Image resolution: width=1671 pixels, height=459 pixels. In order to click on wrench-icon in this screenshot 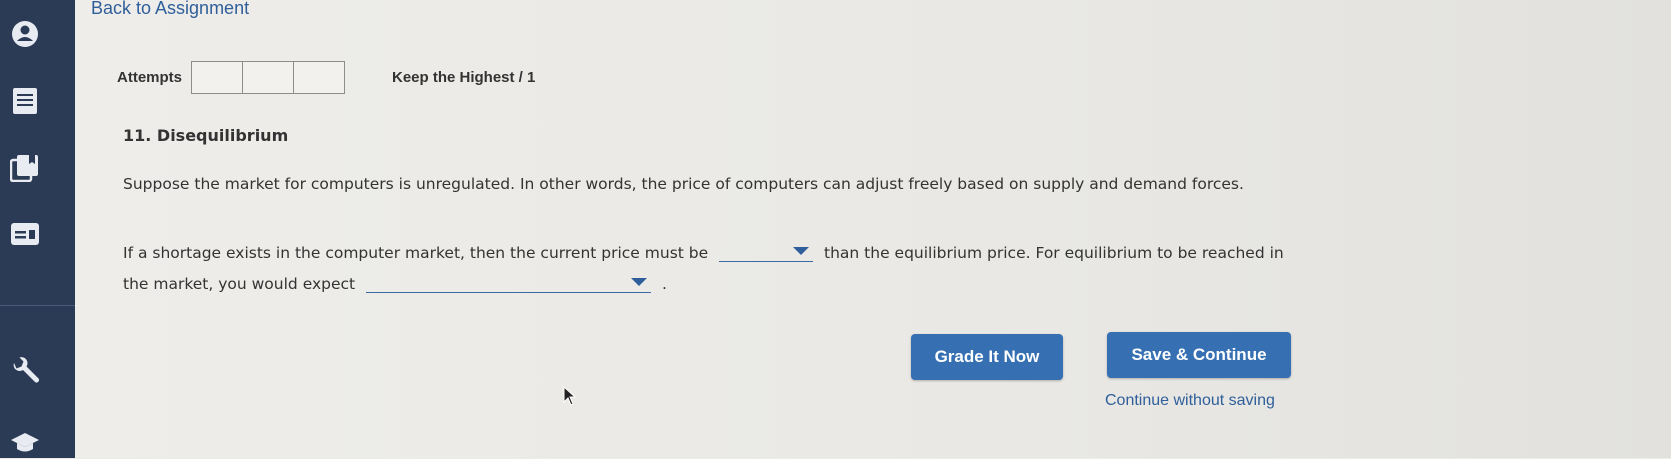, I will do `click(25, 372)`.